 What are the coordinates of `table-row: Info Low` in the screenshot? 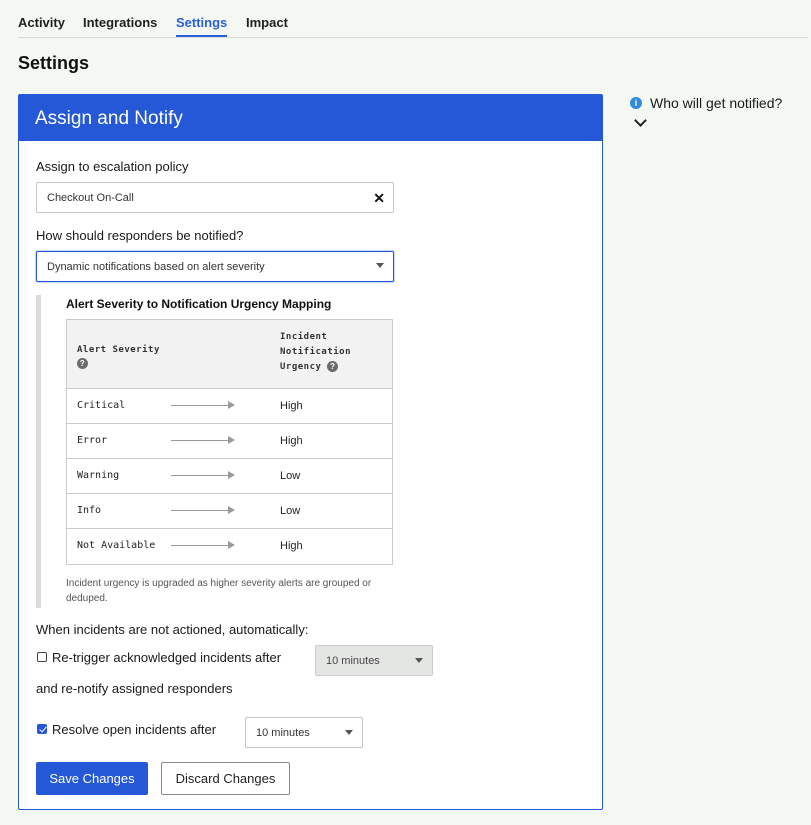 It's located at (229, 511).